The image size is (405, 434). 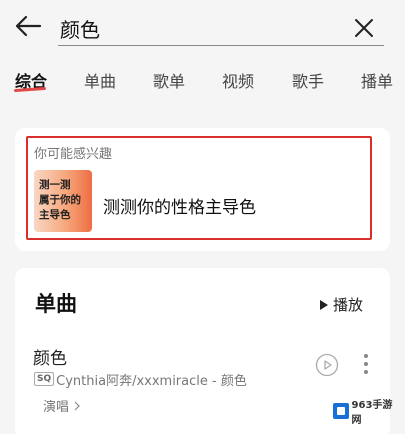 I want to click on song-artist: Cynthia阿奔/xxxmiracle - 颜色, so click(x=151, y=381).